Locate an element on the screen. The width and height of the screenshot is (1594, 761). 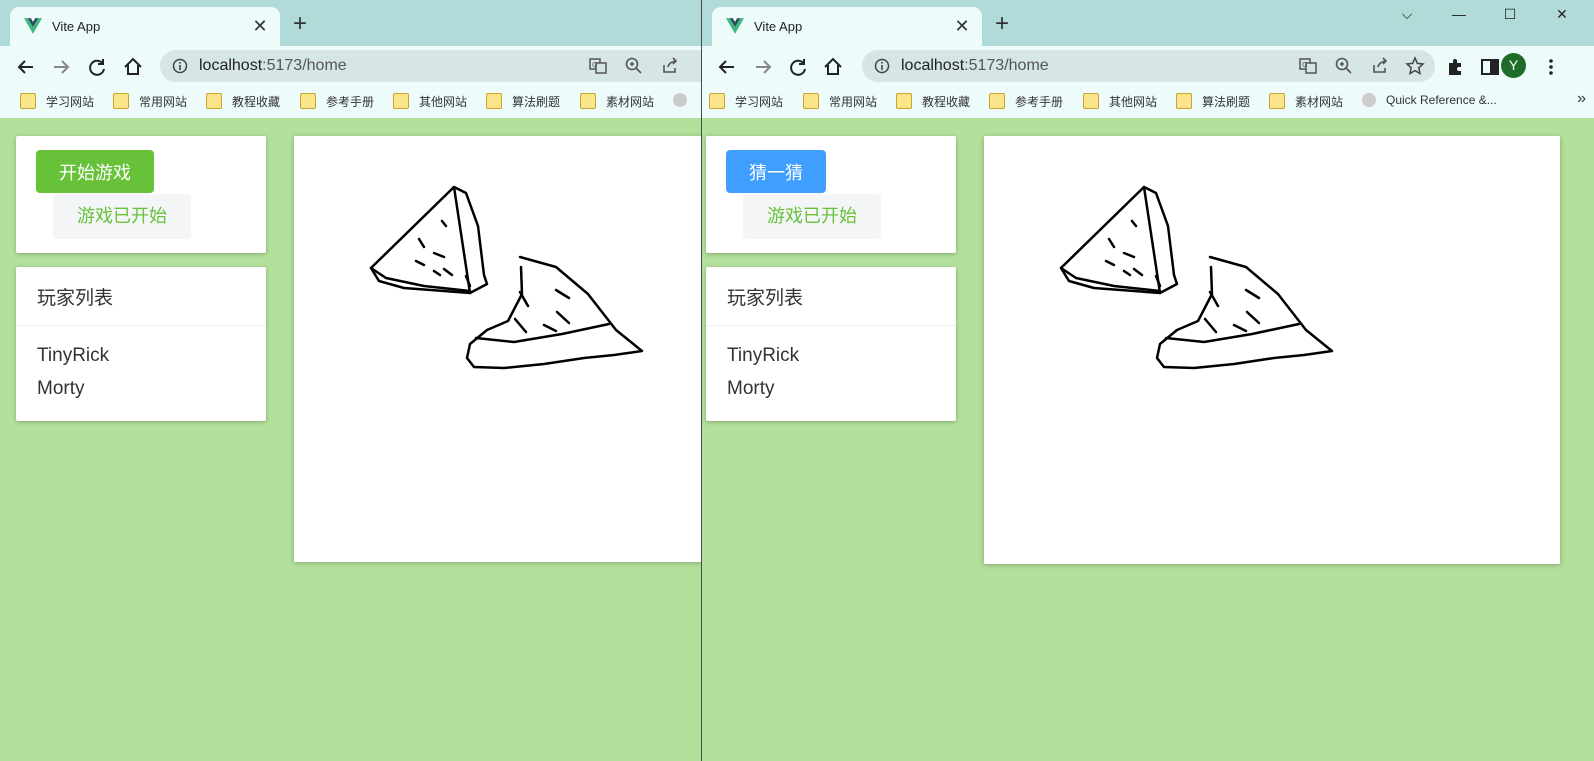
bookmark-quick-reference is located at coordinates (685, 102).